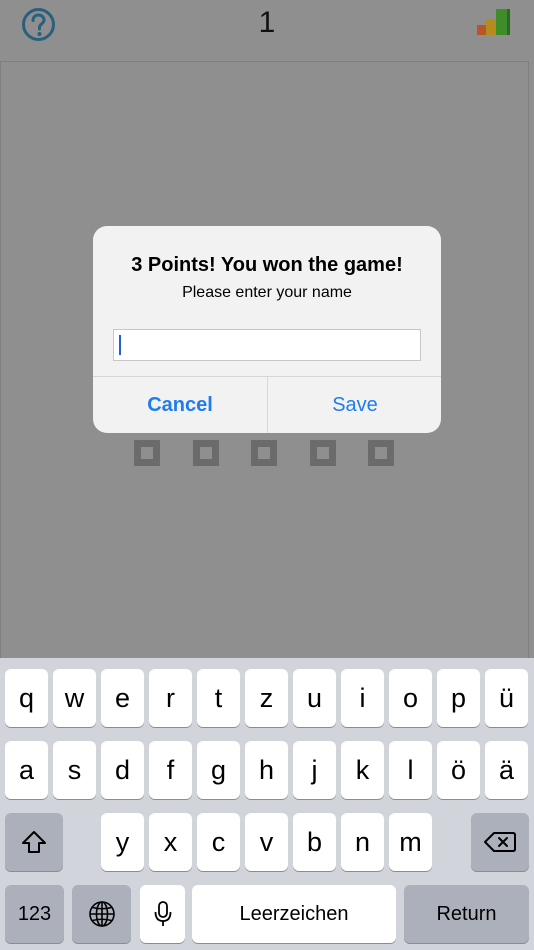 This screenshot has height=950, width=534. What do you see at coordinates (314, 842) in the screenshot?
I see `key: b` at bounding box center [314, 842].